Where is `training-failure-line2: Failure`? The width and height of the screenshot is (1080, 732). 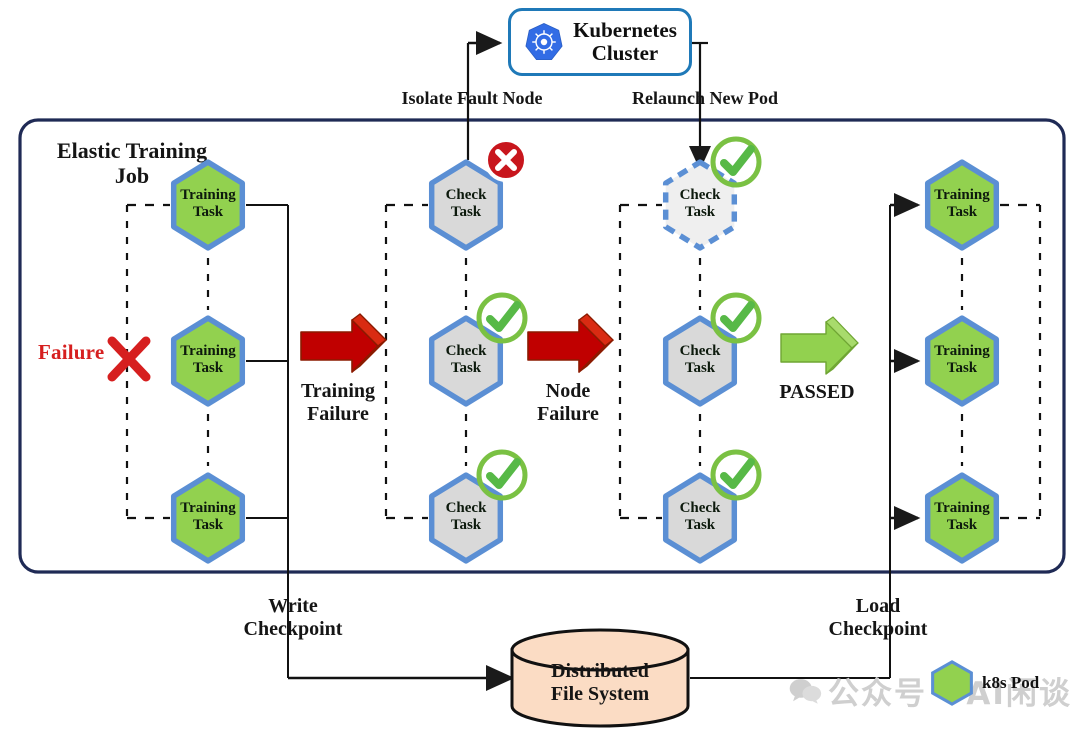
training-failure-line2: Failure is located at coordinates (338, 414).